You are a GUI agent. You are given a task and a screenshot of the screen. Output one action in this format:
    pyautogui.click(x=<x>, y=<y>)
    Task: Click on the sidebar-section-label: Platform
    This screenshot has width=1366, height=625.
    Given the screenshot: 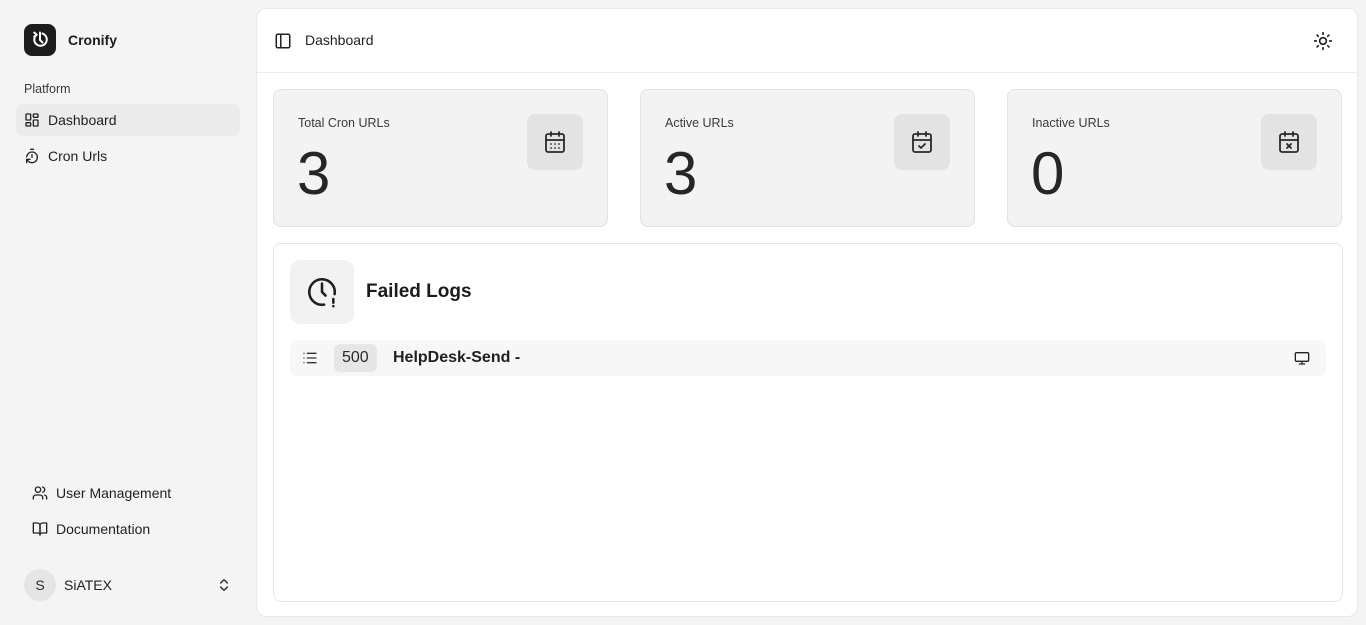 What is the action you would take?
    pyautogui.click(x=47, y=89)
    